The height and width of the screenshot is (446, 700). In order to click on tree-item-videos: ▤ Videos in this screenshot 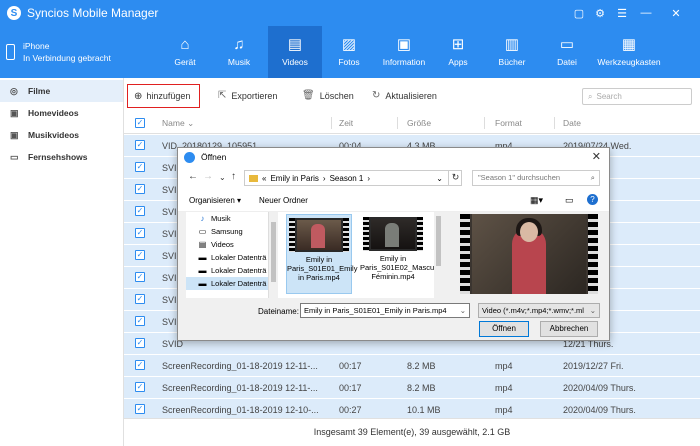, I will do `click(227, 244)`.